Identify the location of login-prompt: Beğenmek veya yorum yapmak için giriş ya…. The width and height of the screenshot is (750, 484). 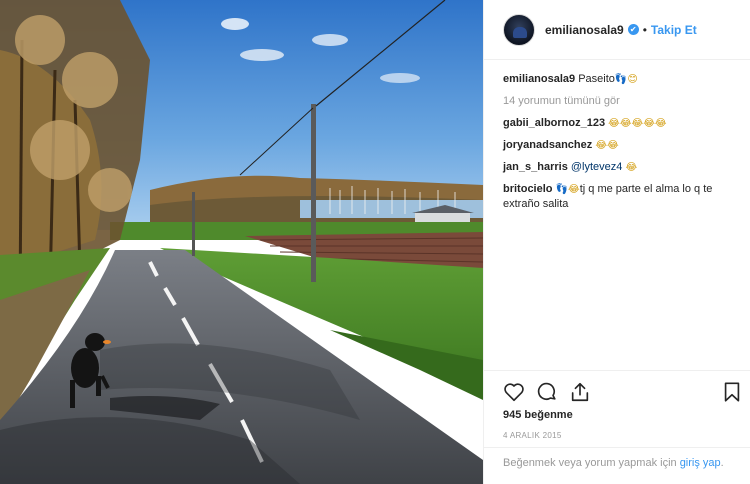
(617, 458).